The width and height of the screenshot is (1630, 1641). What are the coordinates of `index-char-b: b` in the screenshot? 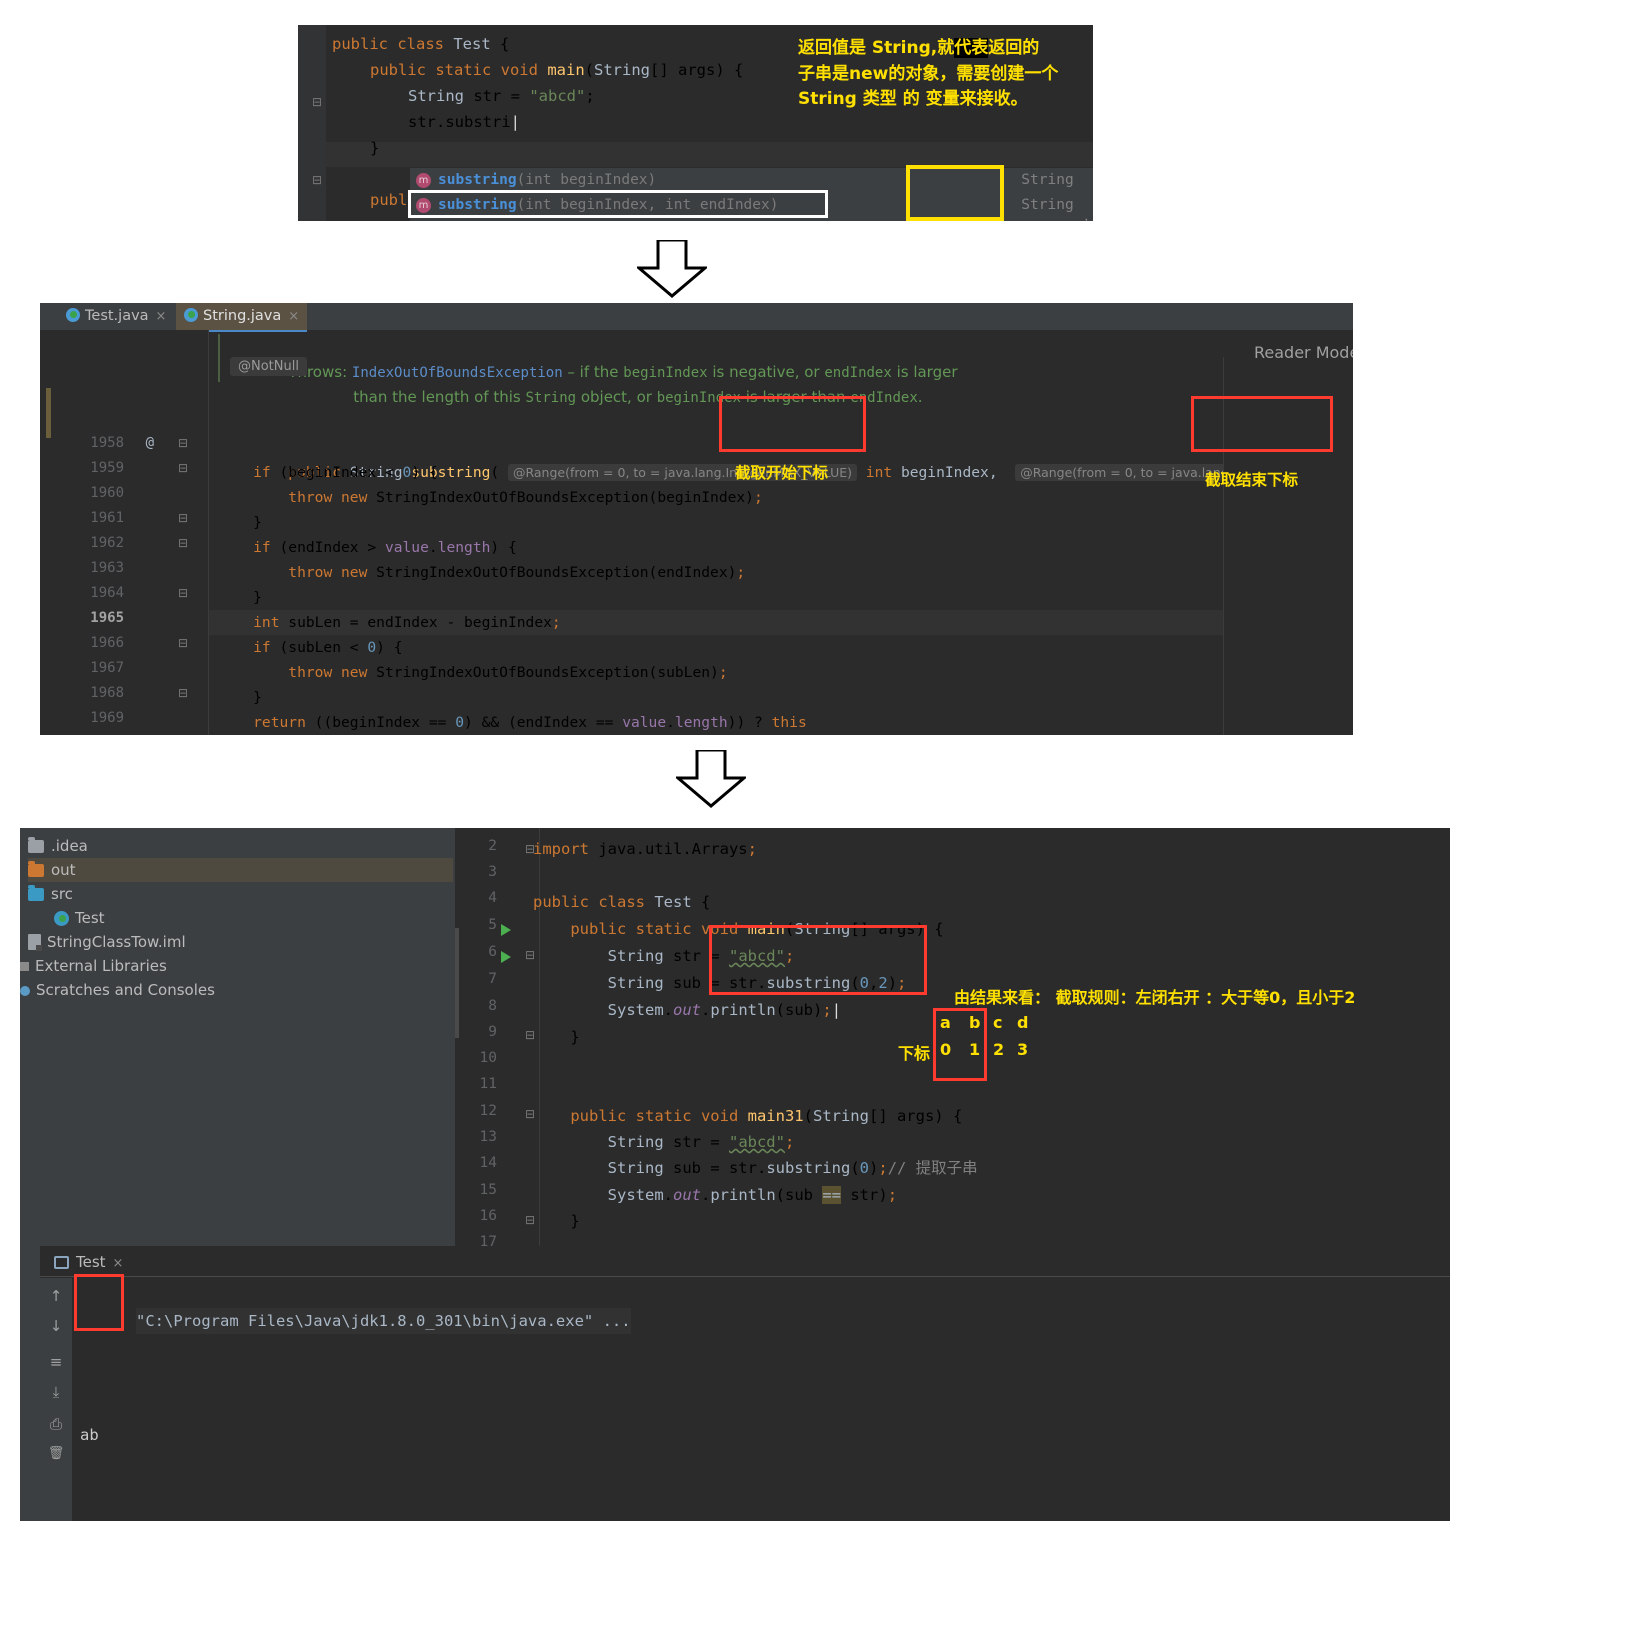 It's located at (975, 1022).